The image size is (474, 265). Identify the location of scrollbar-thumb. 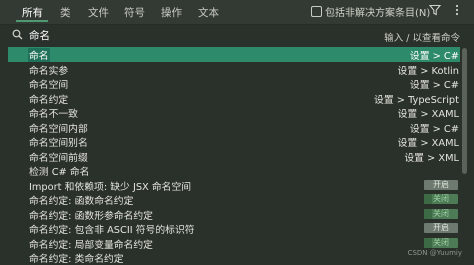
(464, 111).